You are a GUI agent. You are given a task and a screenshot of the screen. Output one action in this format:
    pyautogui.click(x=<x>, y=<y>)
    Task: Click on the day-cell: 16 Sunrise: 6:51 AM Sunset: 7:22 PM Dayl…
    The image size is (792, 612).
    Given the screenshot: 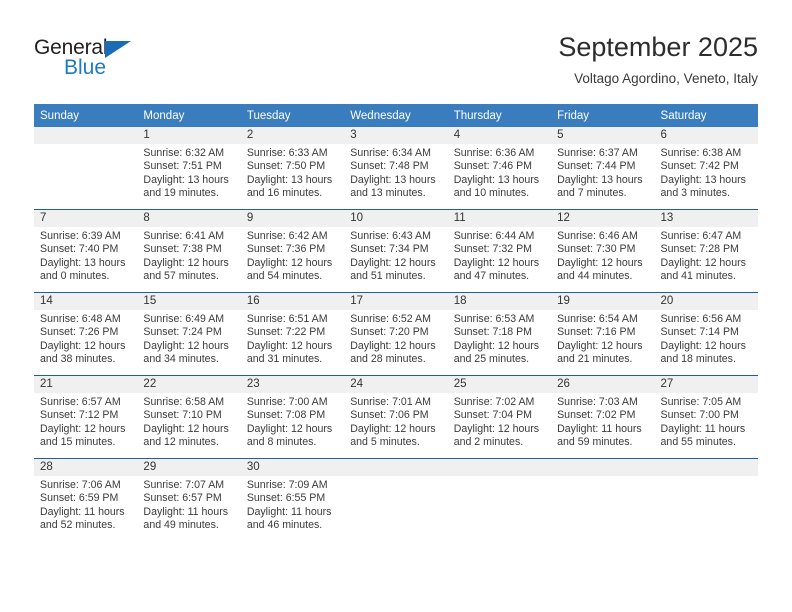 What is the action you would take?
    pyautogui.click(x=292, y=334)
    